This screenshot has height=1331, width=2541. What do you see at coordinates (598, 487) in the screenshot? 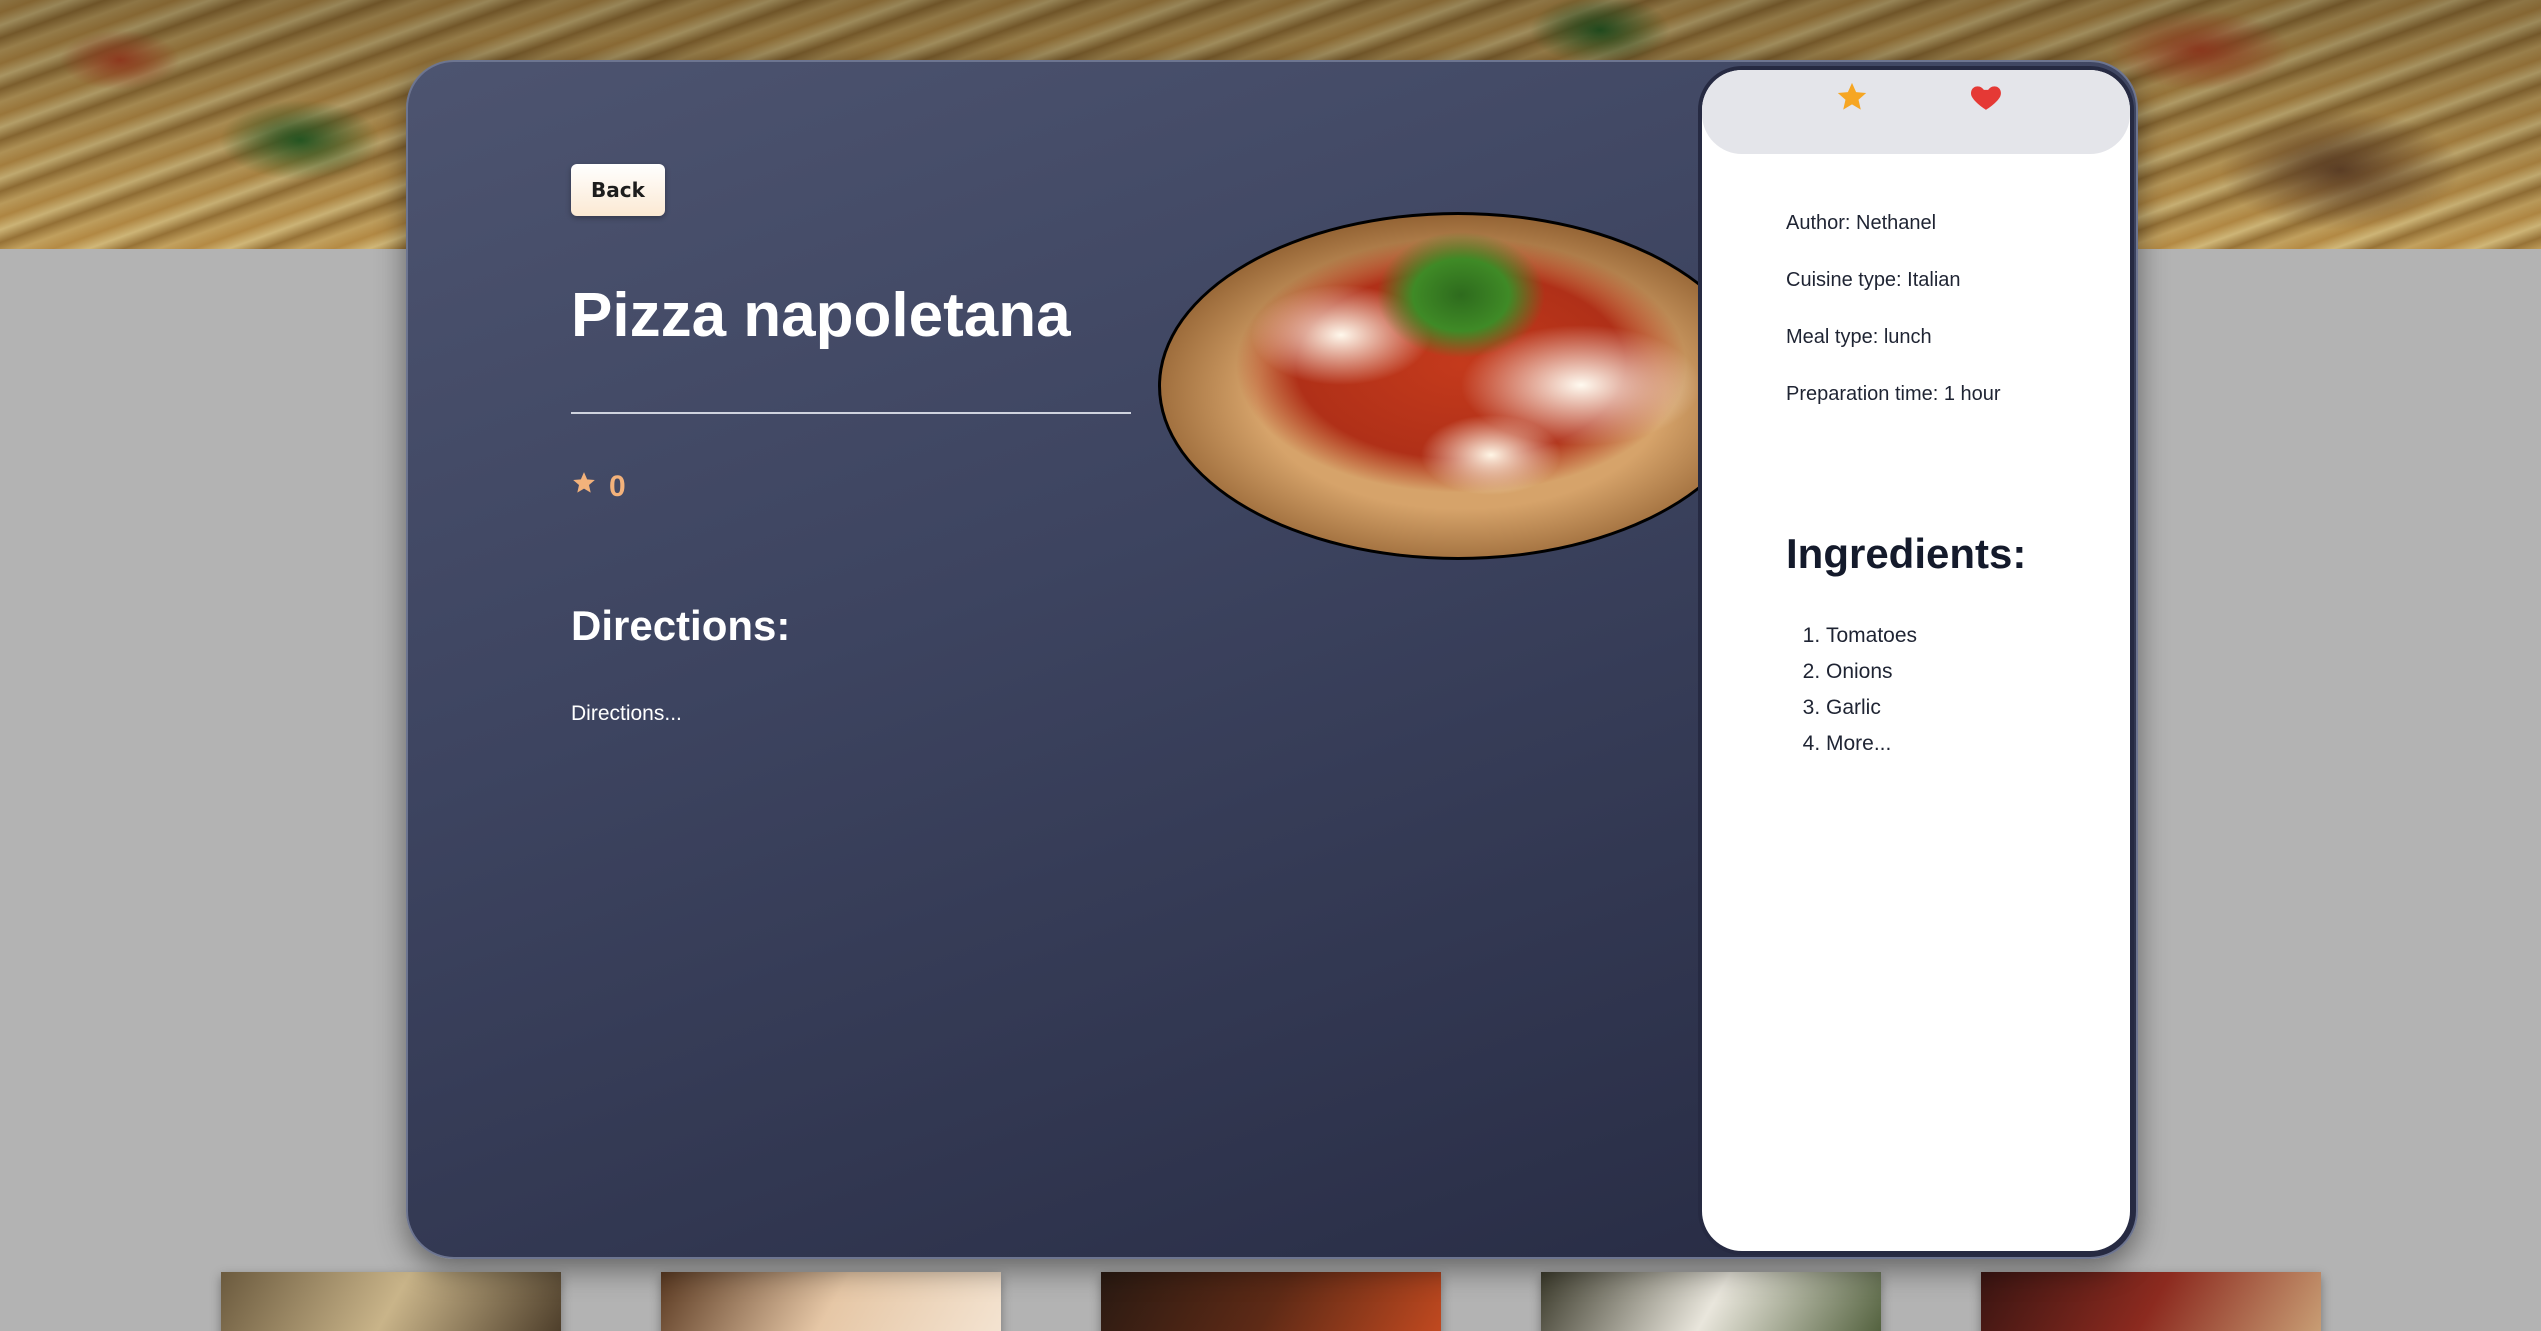
I see `rating: 0` at bounding box center [598, 487].